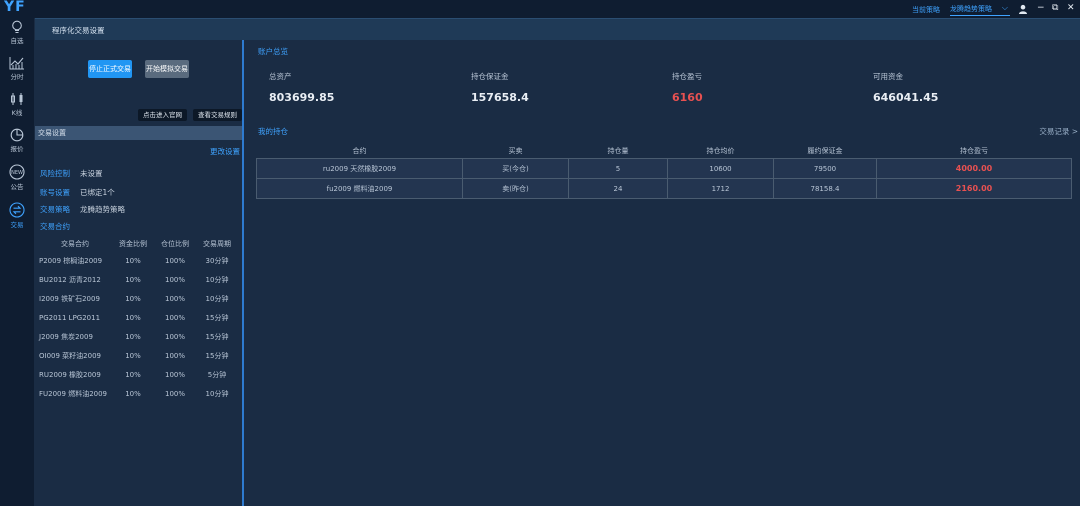  I want to click on contract-code: I2009 铁矿石2009, so click(69, 298).